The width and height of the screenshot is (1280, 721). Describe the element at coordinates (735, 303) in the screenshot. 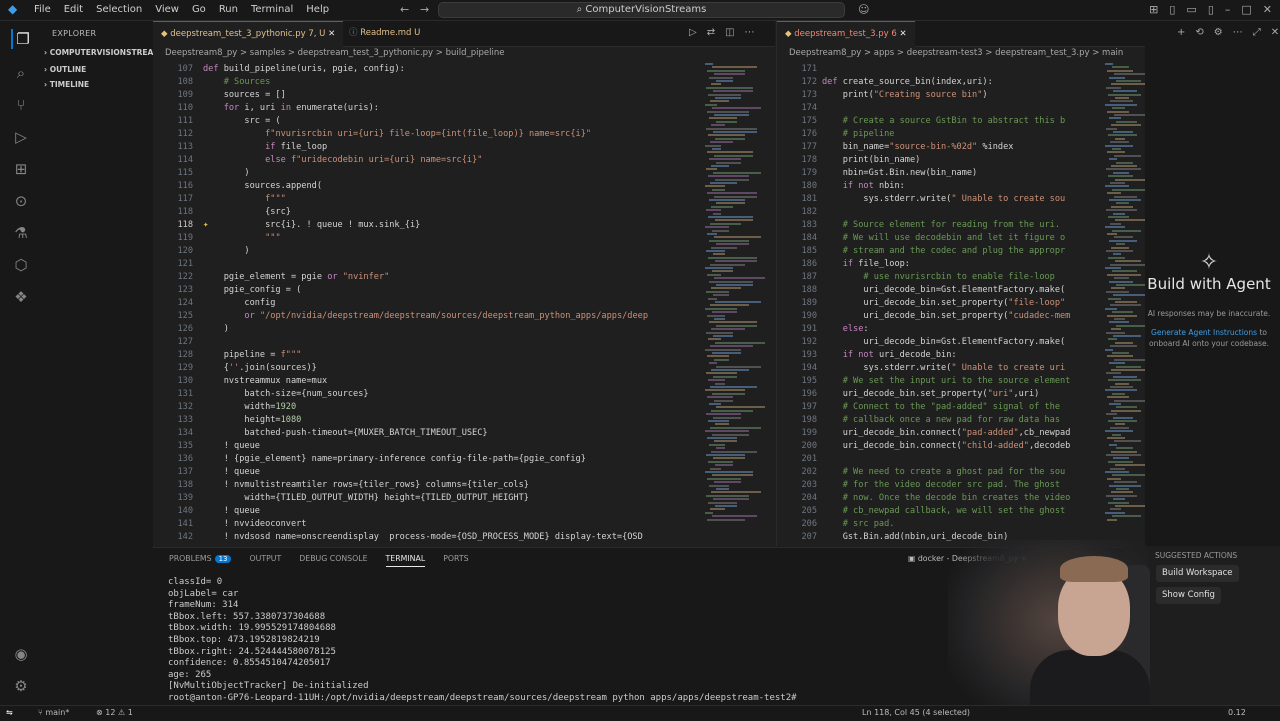

I see `minimap-left` at that location.